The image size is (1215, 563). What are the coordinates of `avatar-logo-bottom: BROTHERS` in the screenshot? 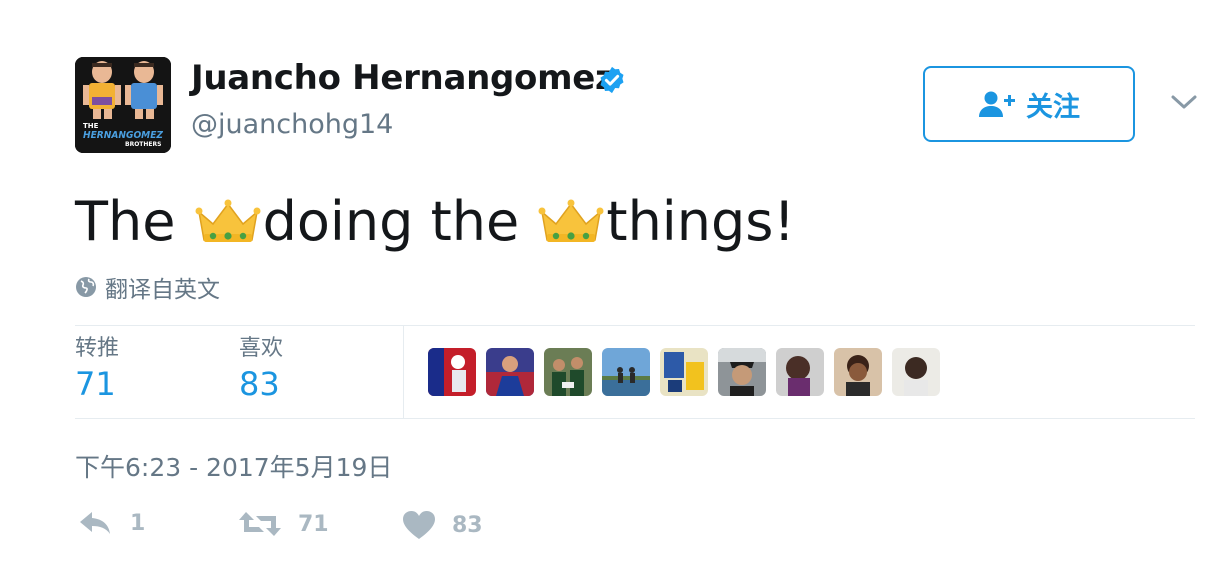 It's located at (143, 144).